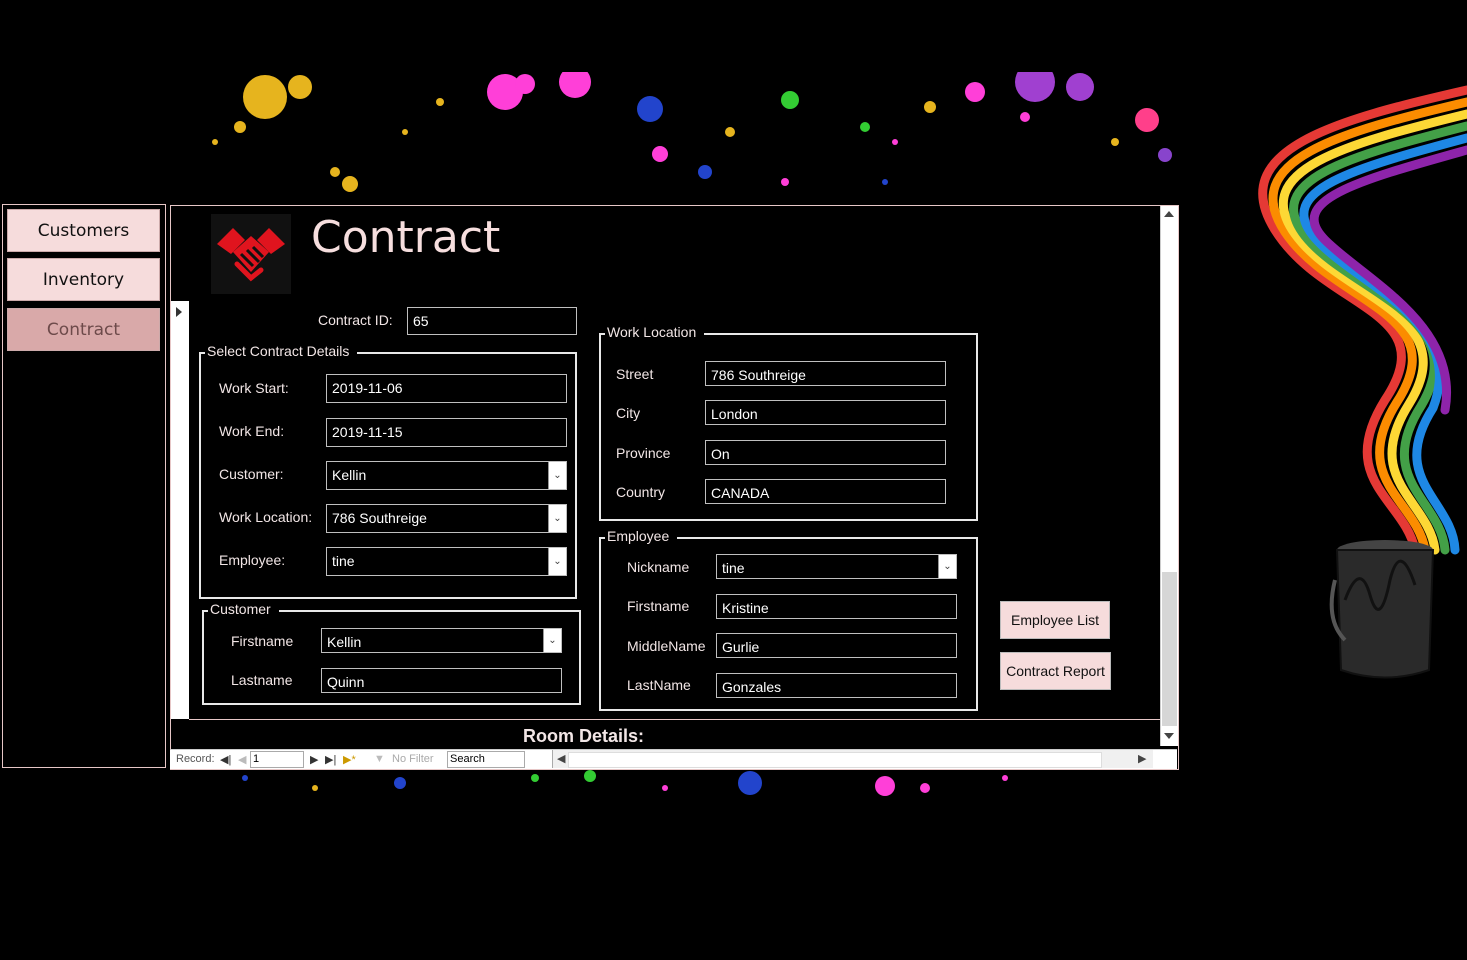  I want to click on contract-details-title: Select Contract Details, so click(281, 351).